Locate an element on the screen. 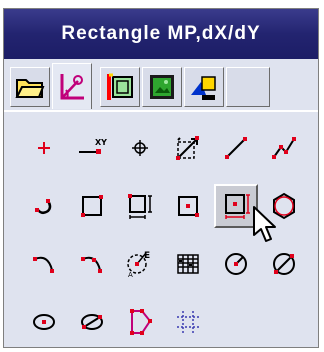 The height and width of the screenshot is (352, 324). tab-strip is located at coordinates (161, 85).